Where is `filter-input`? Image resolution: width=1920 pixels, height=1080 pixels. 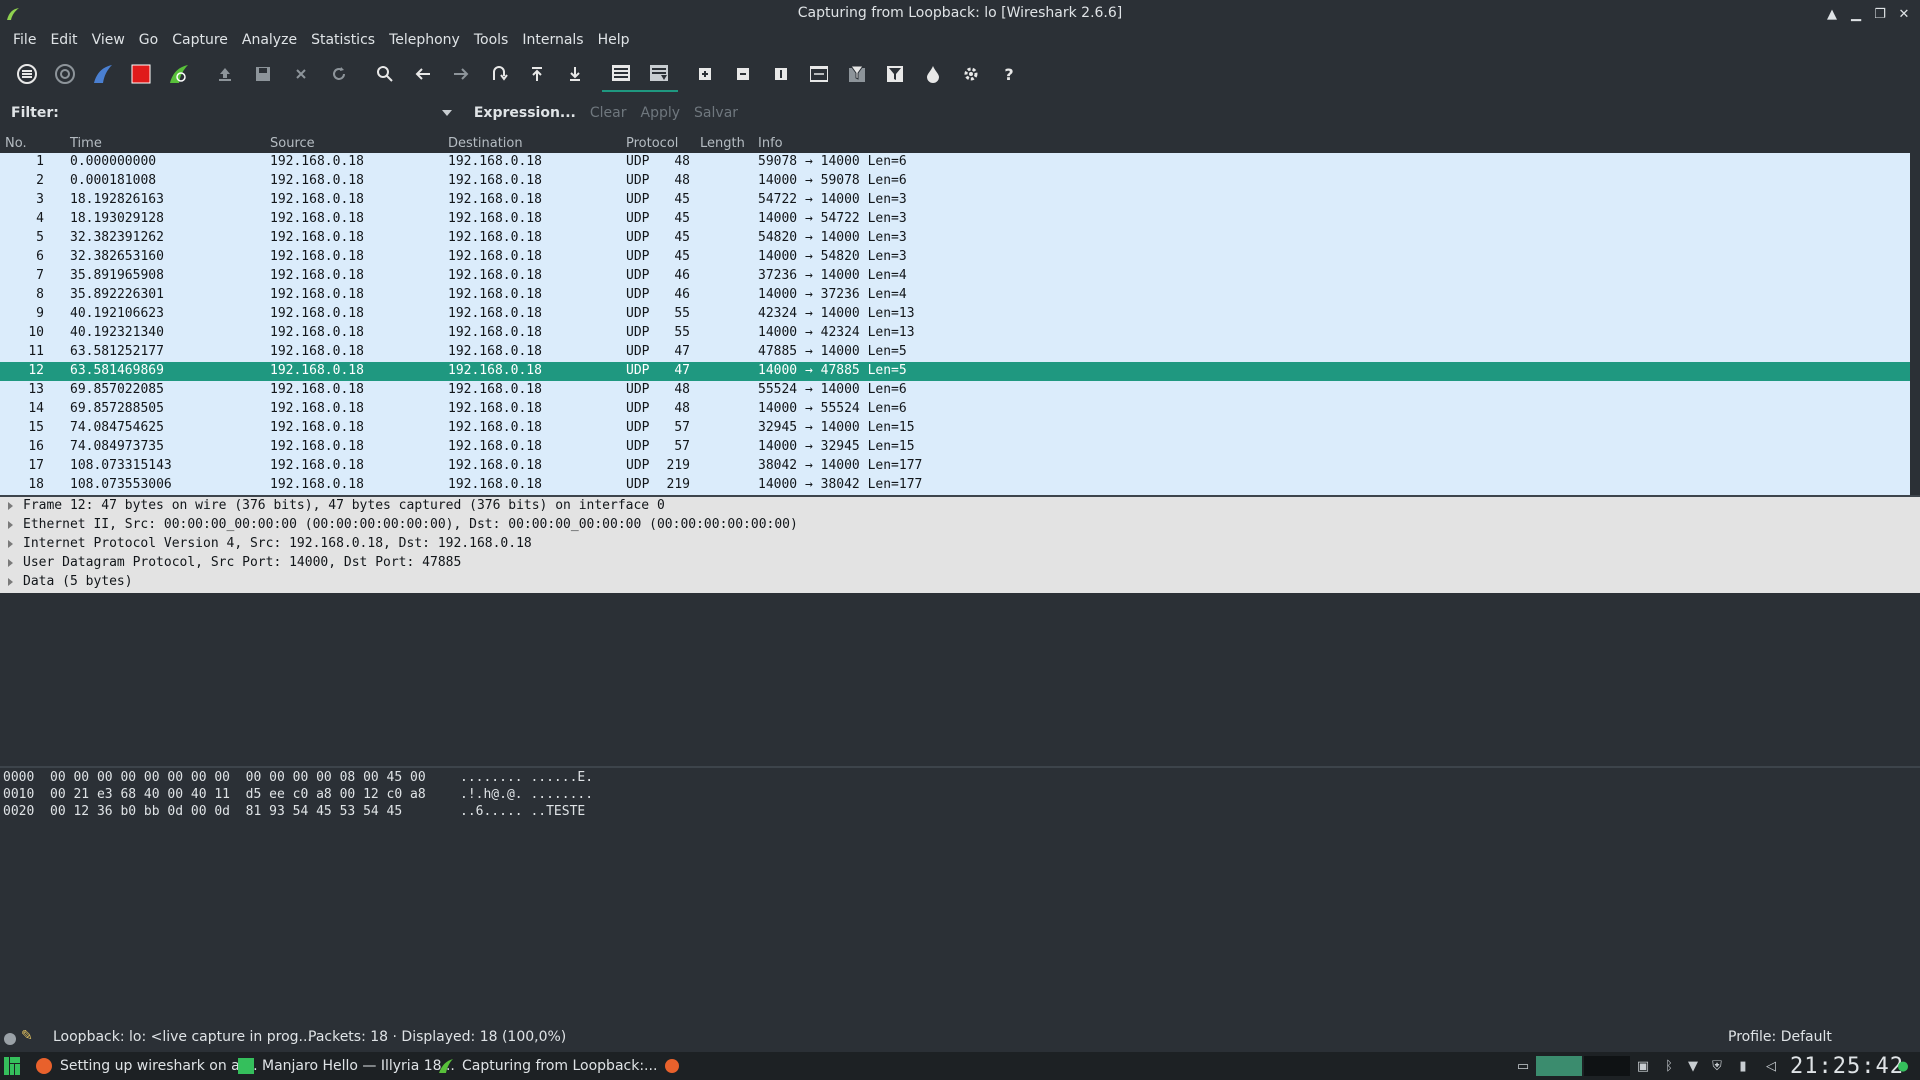
filter-input is located at coordinates (262, 113).